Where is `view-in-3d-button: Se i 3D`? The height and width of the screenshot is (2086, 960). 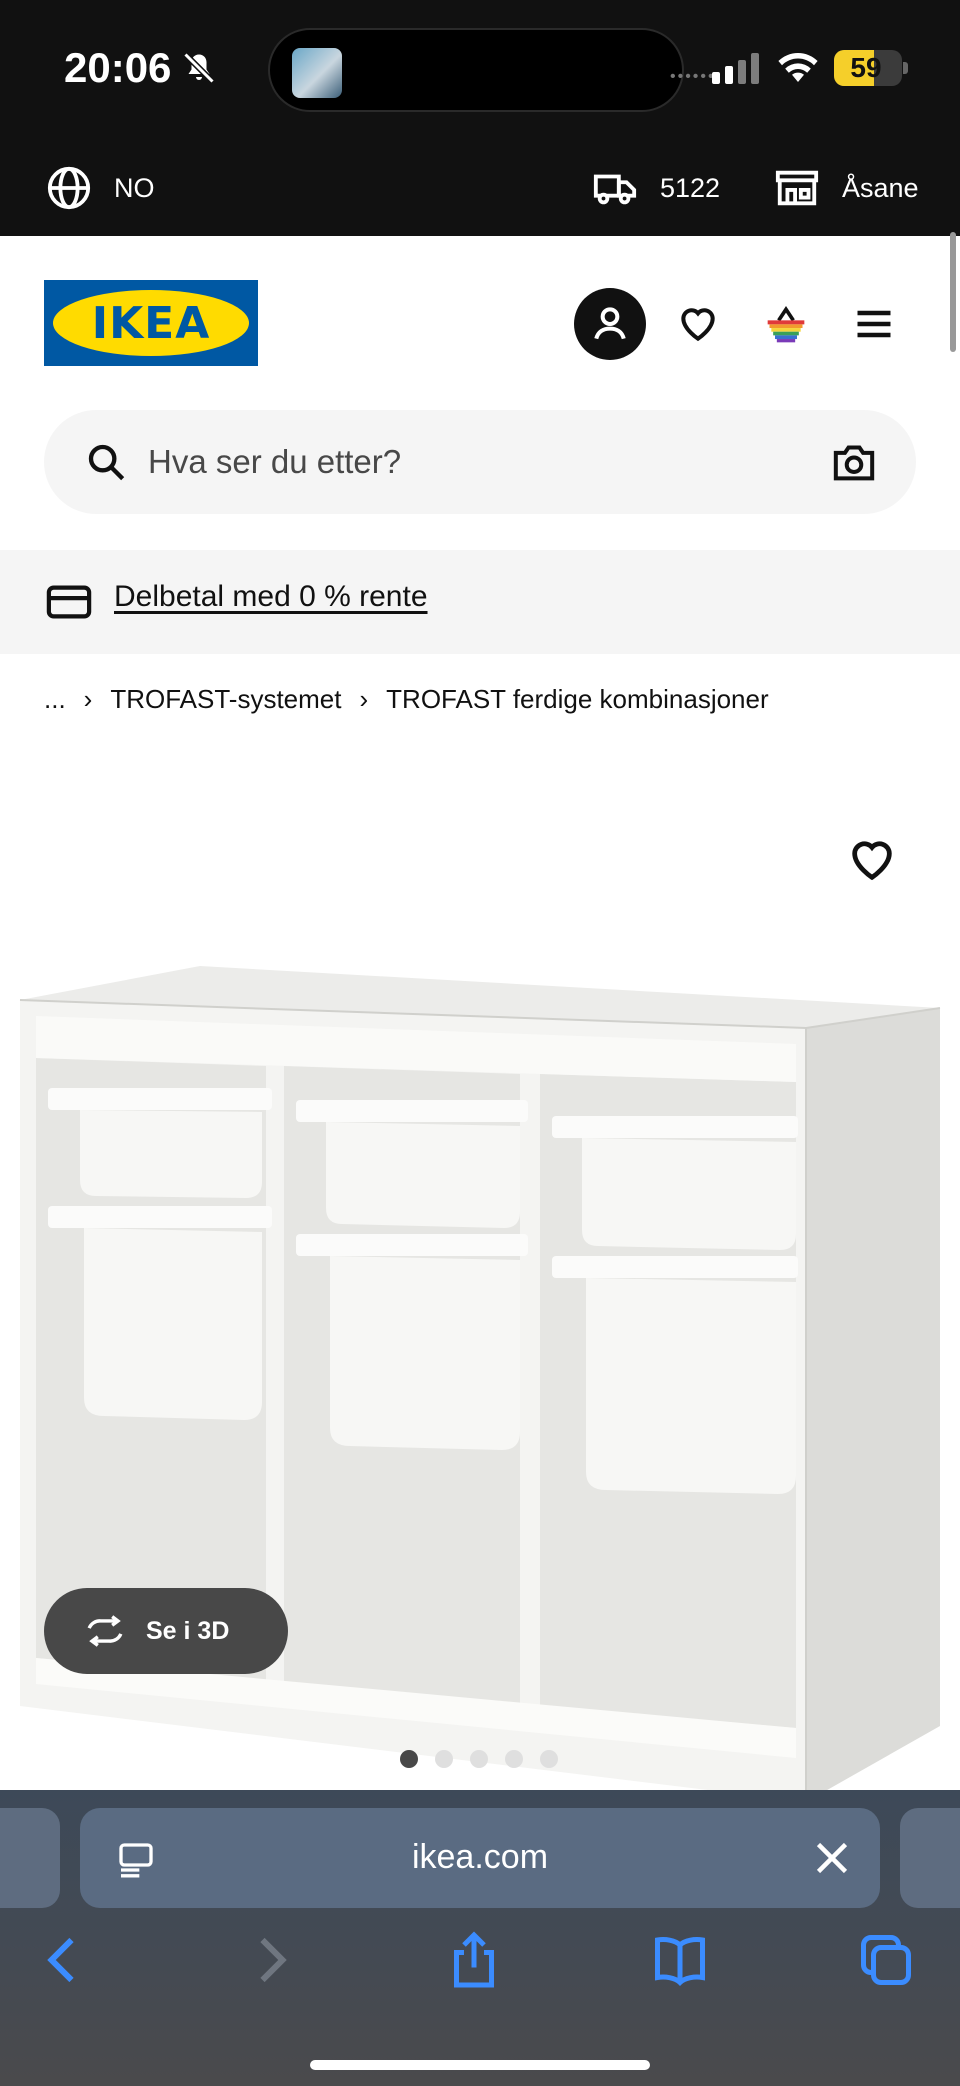
view-in-3d-button: Se i 3D is located at coordinates (166, 1631).